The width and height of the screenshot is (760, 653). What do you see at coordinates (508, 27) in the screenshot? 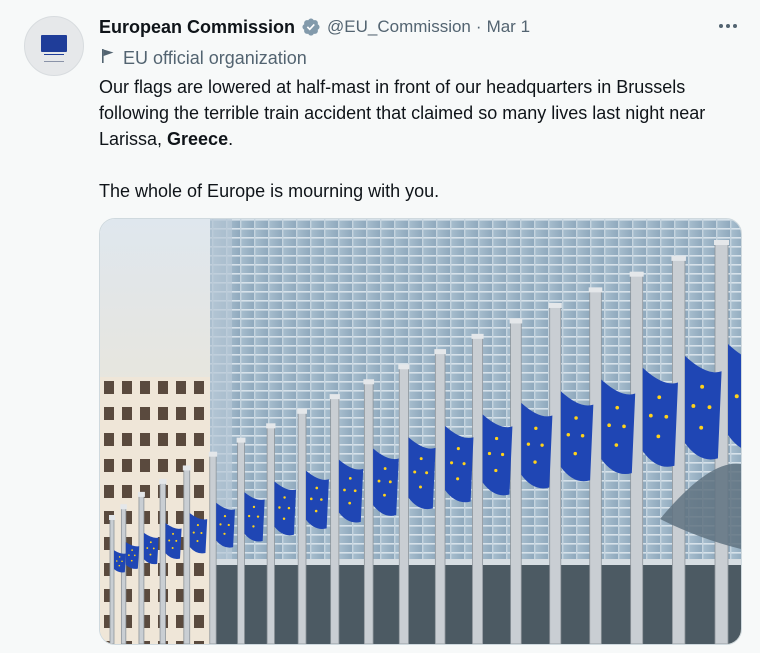
I see `tweet-date: Mar 1` at bounding box center [508, 27].